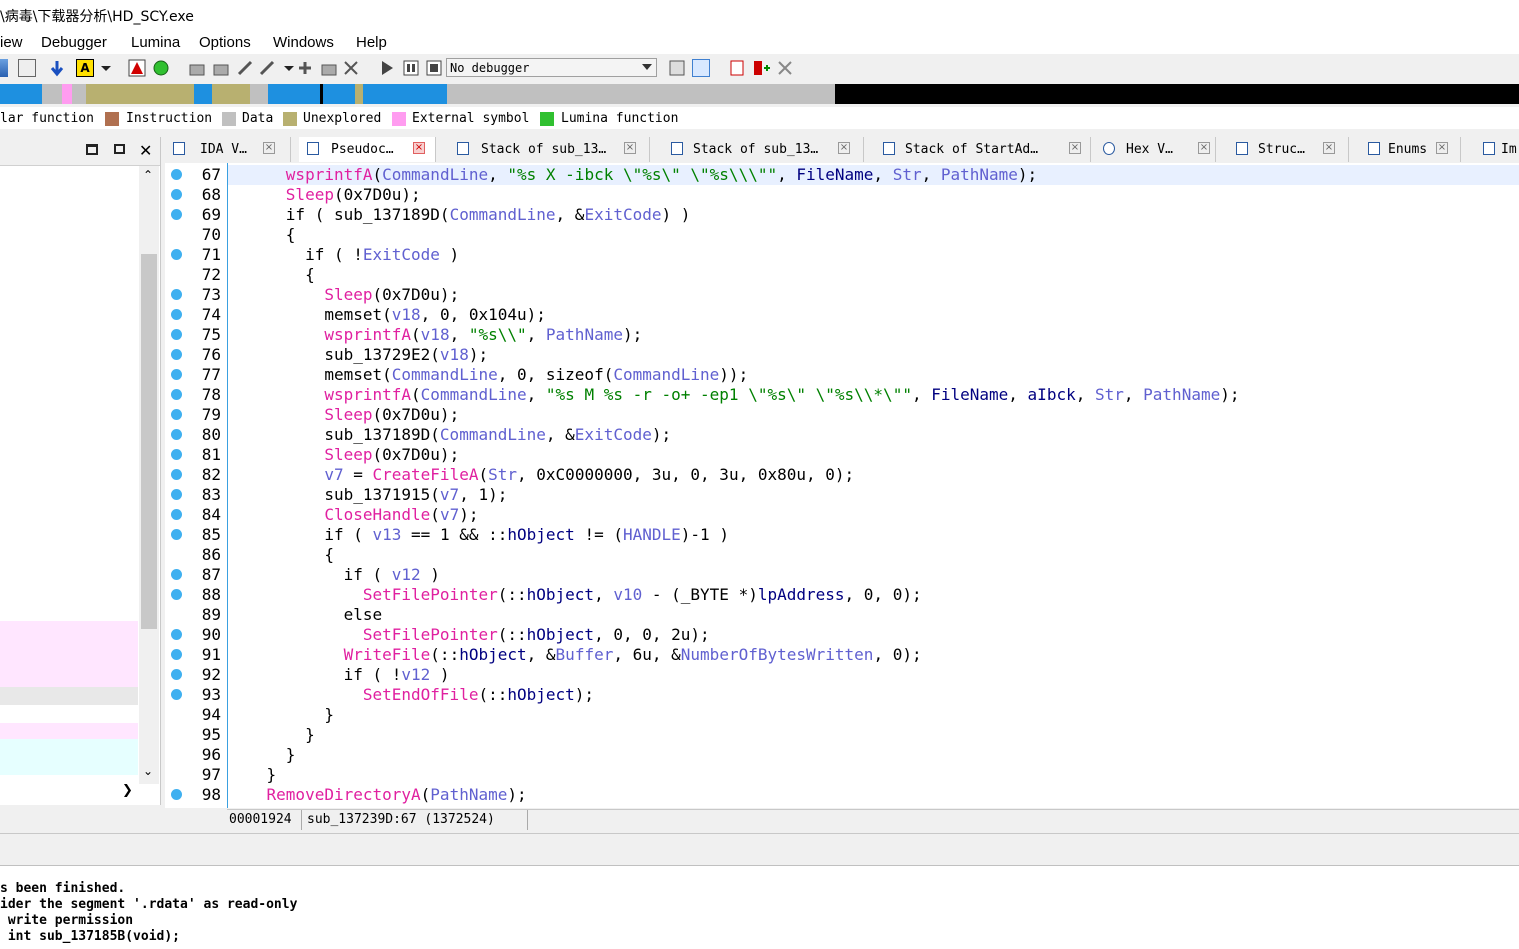 This screenshot has height=949, width=1519. I want to click on left-scrollbar: ⌃ ⌄, so click(149, 475).